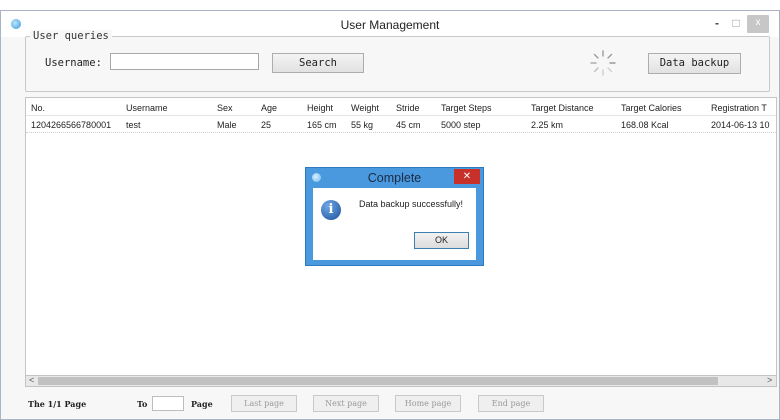  What do you see at coordinates (378, 381) in the screenshot?
I see `scrollbar-thumb` at bounding box center [378, 381].